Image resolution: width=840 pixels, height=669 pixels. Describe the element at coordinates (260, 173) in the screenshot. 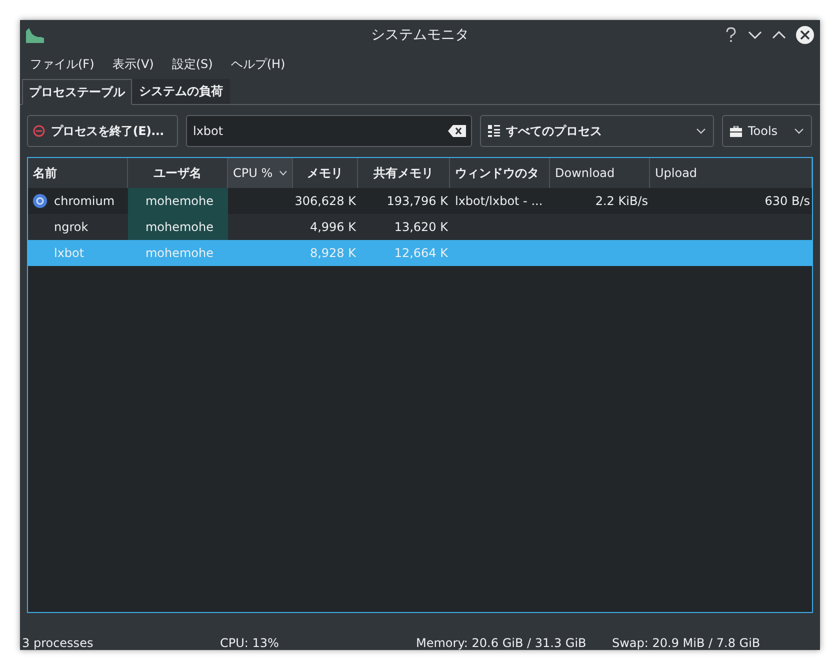

I see `column-header: CPU %` at that location.